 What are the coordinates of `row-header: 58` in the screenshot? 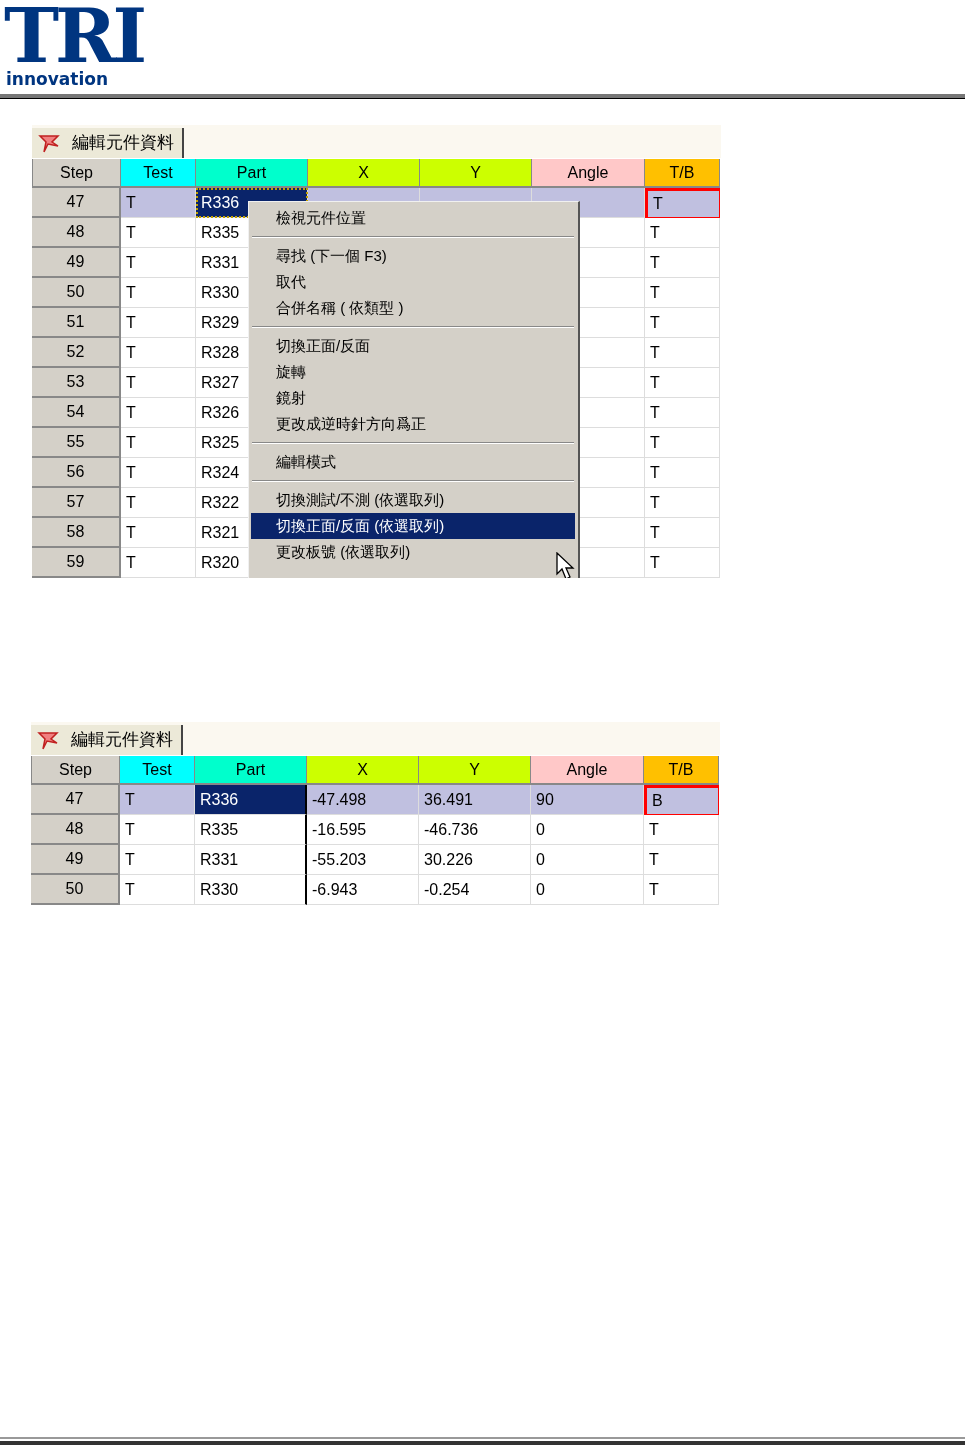 It's located at (76, 533).